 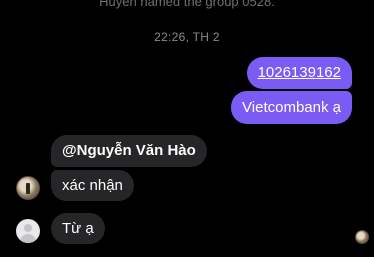 I want to click on outgoing-message-account-number: 1026139162, so click(x=299, y=73).